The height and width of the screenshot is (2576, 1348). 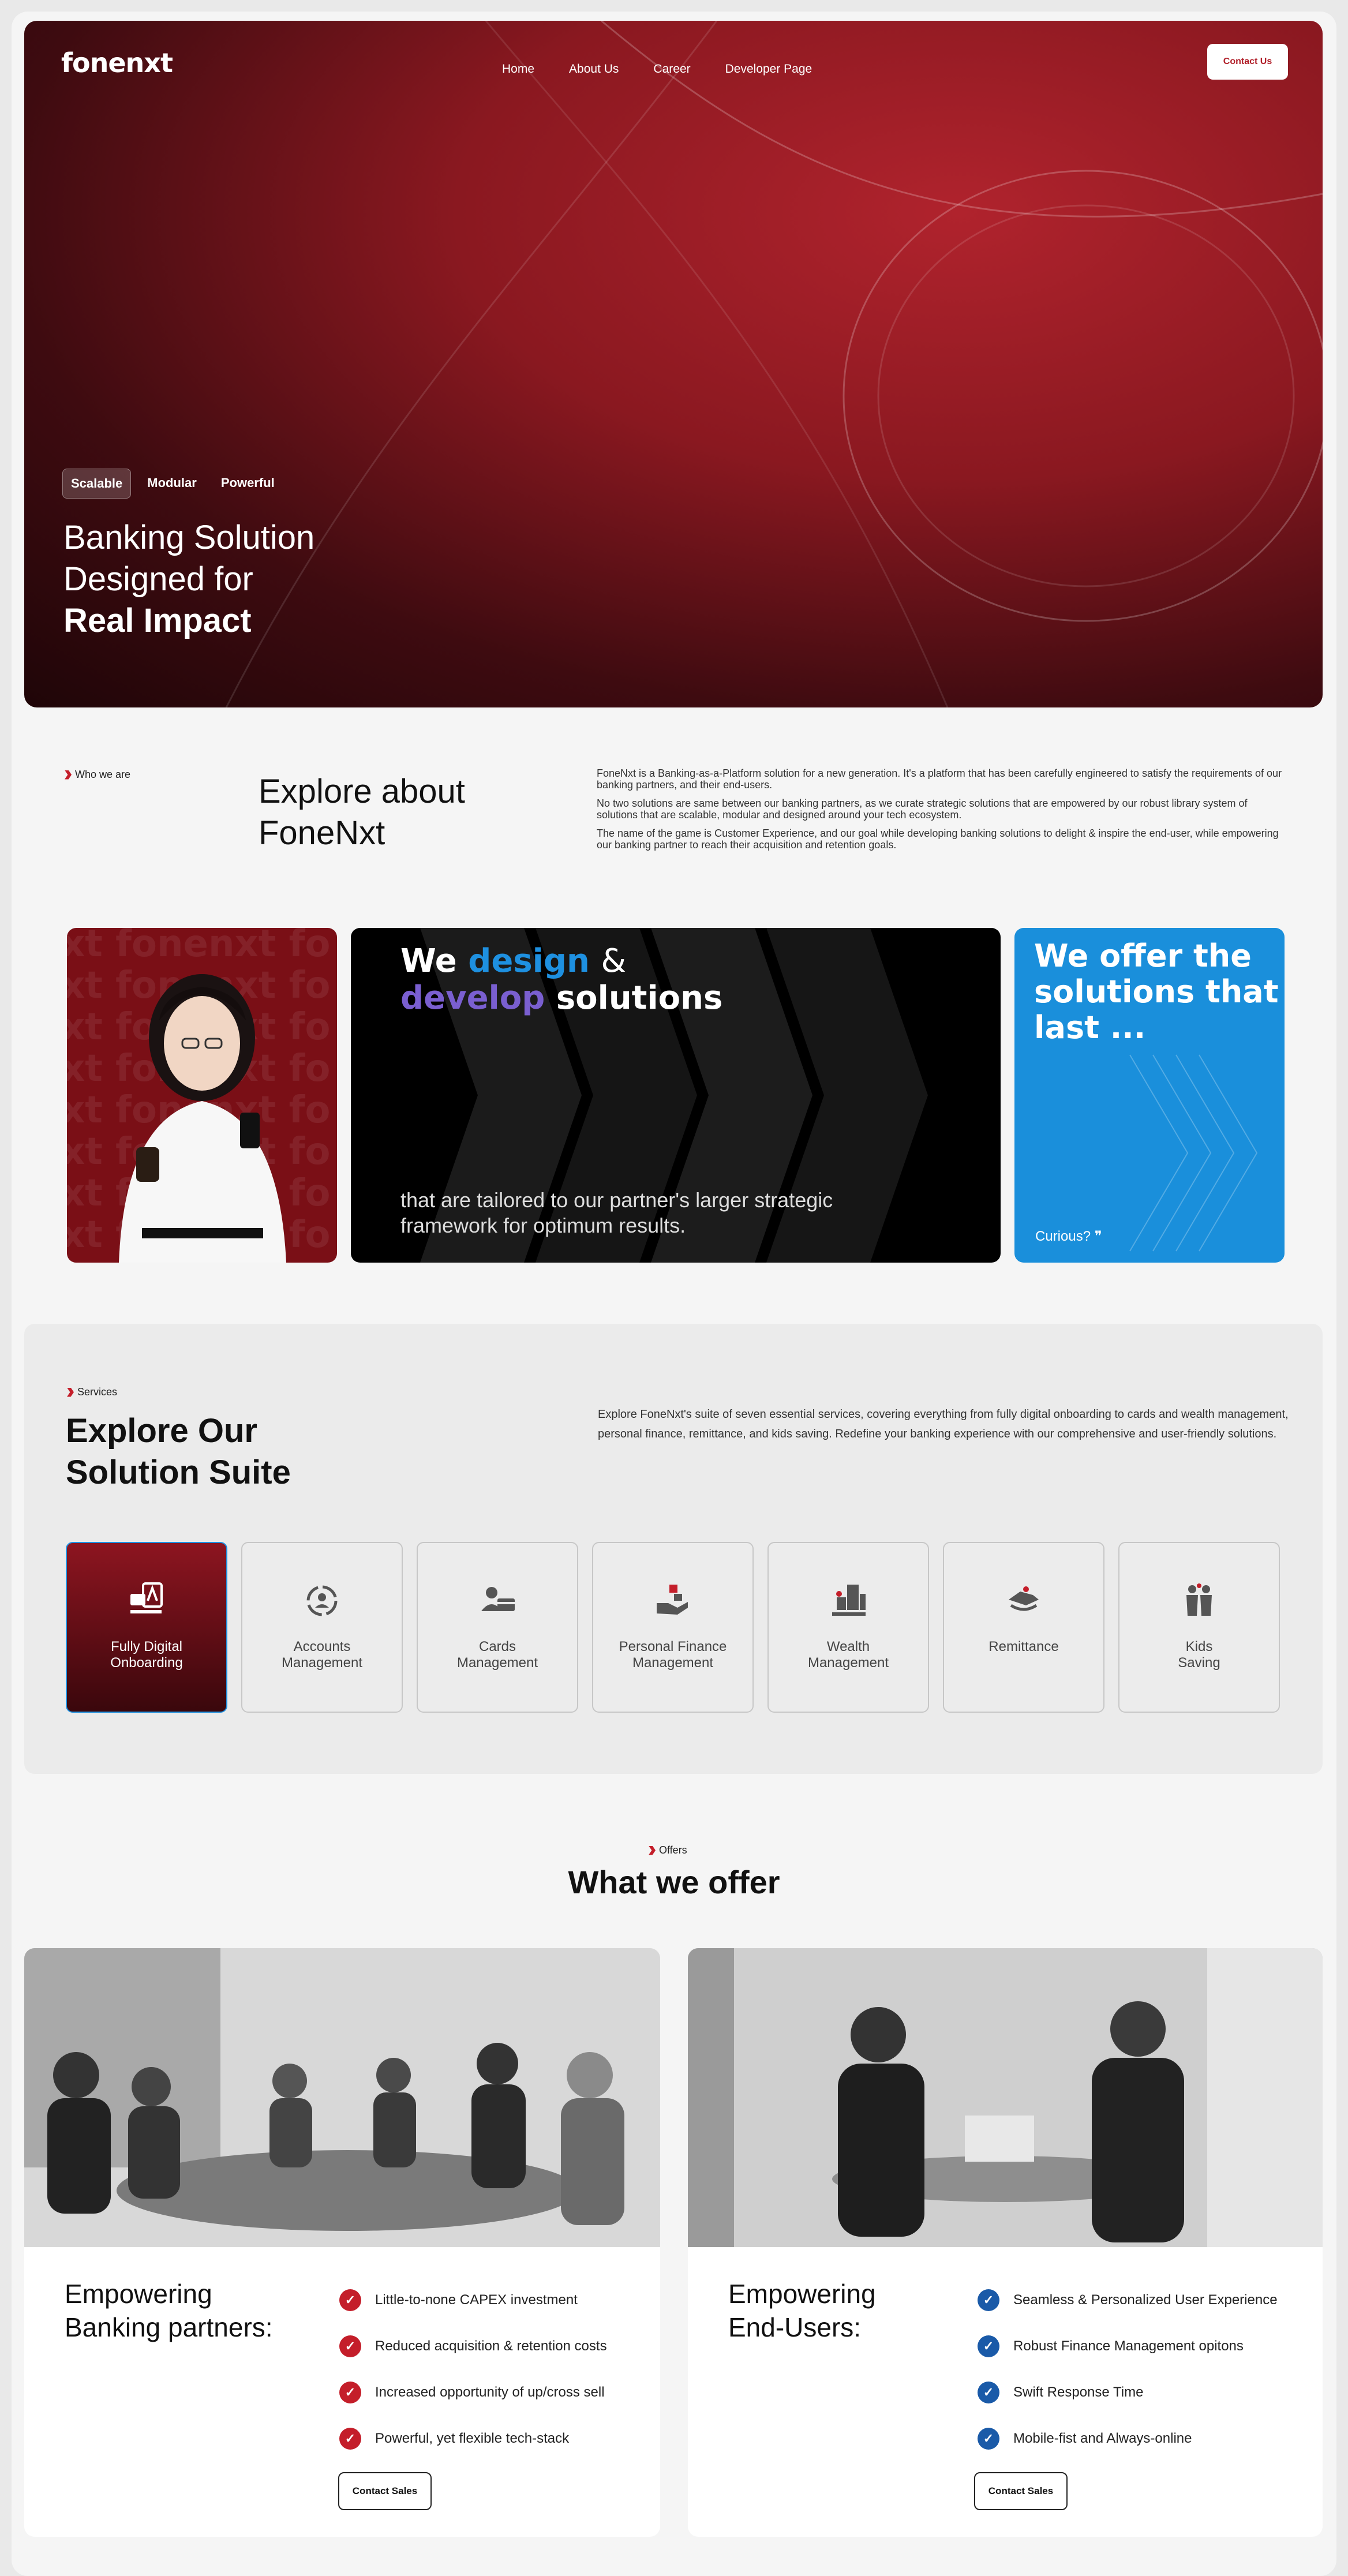 I want to click on tile-label: Fully Digital Onboarding, so click(x=147, y=1655).